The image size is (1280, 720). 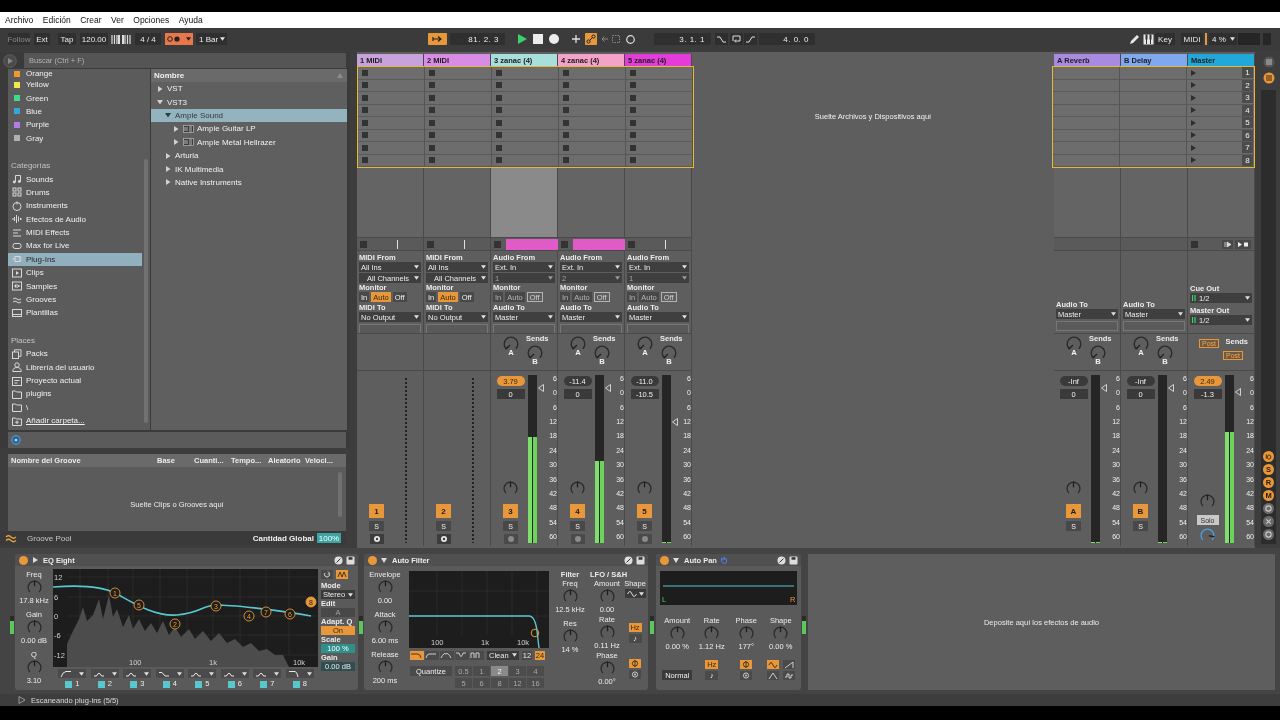 What do you see at coordinates (91, 20) in the screenshot?
I see `menu-item: Crear` at bounding box center [91, 20].